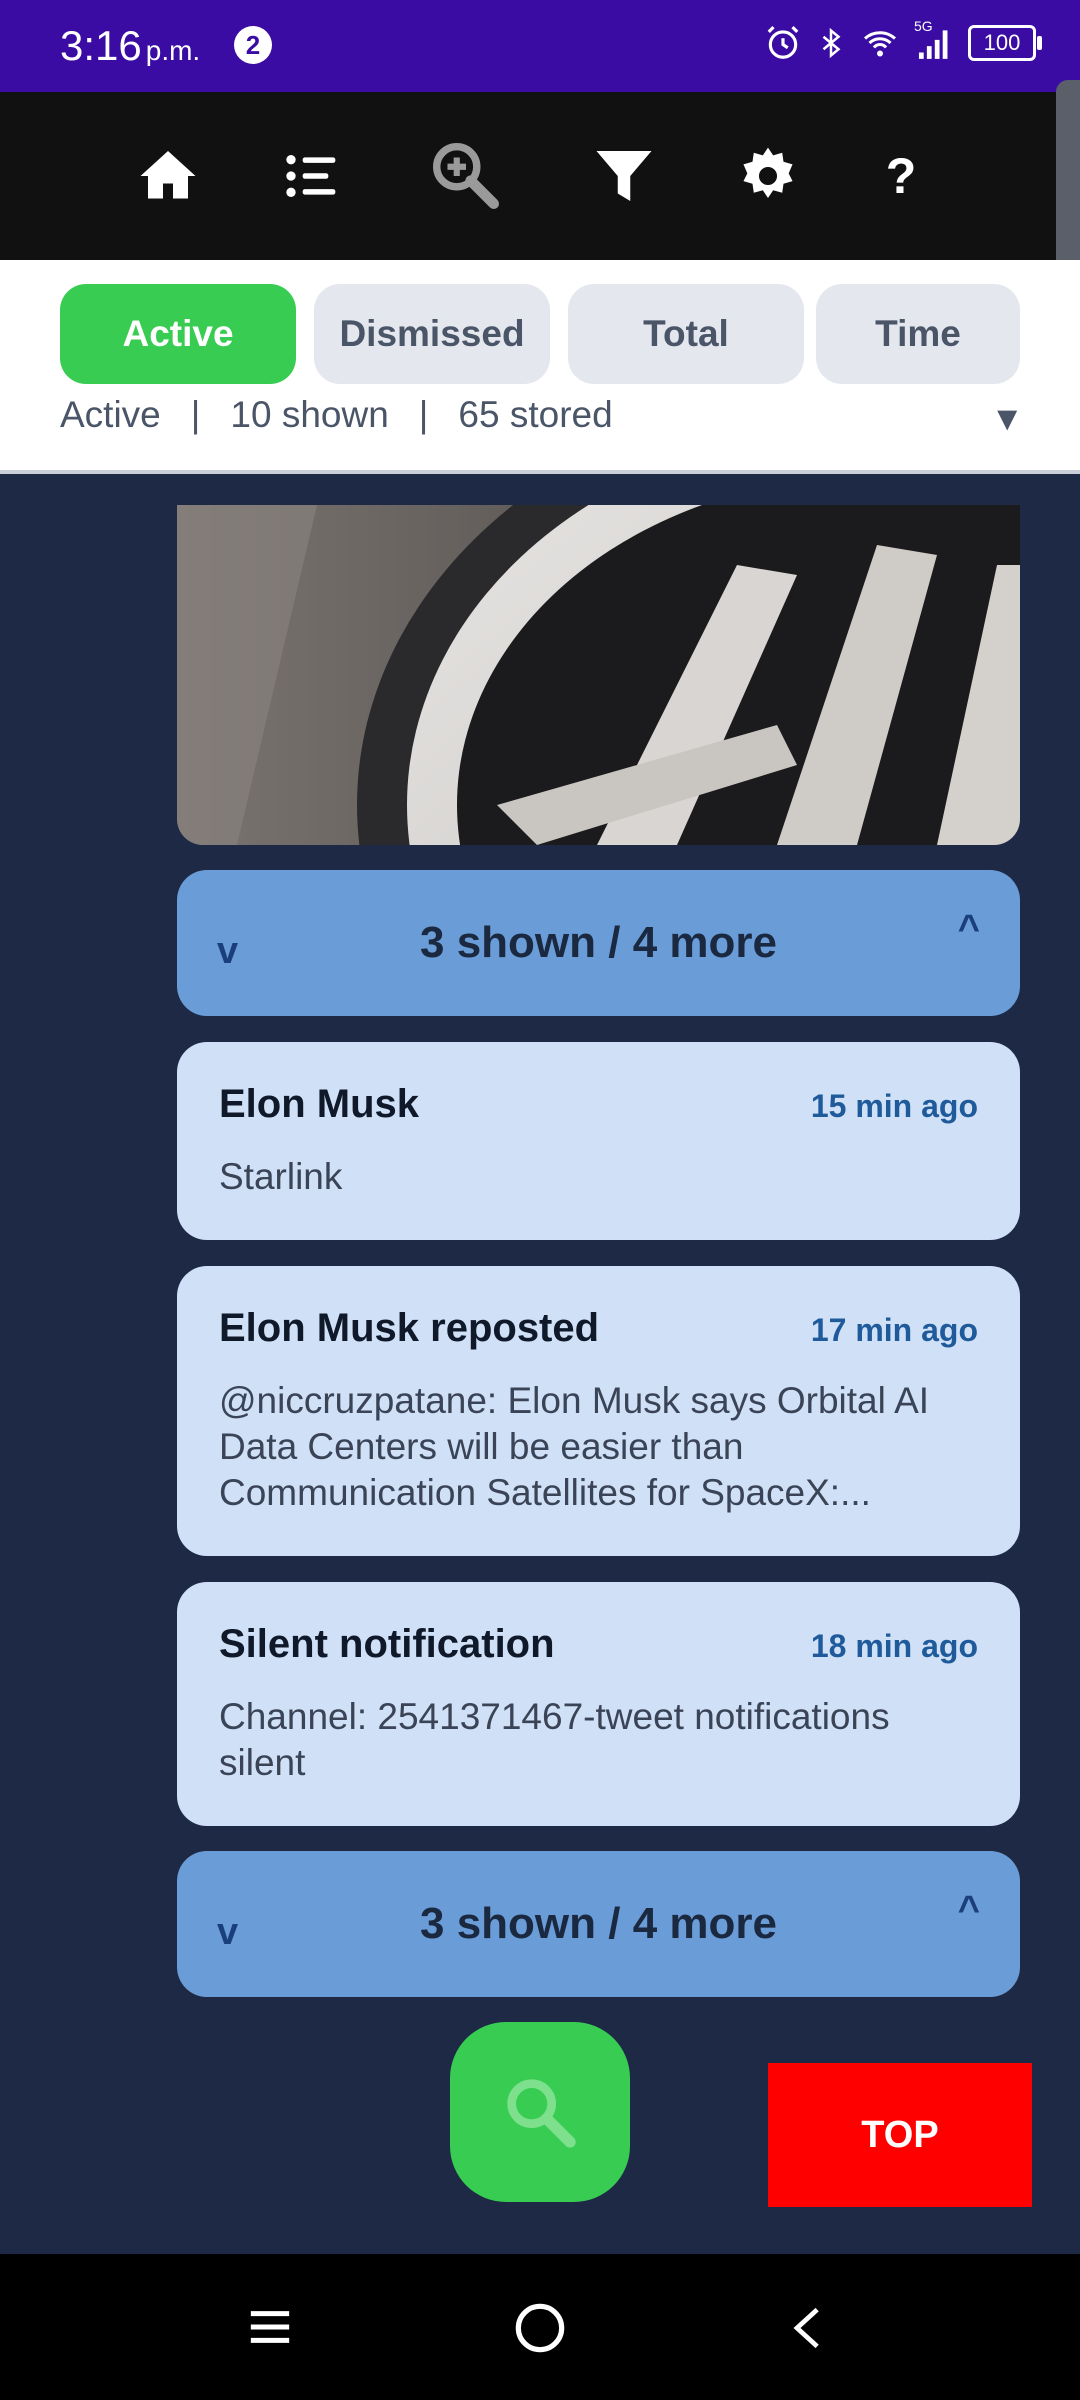 The width and height of the screenshot is (1080, 2400). I want to click on wifi-icon, so click(880, 44).